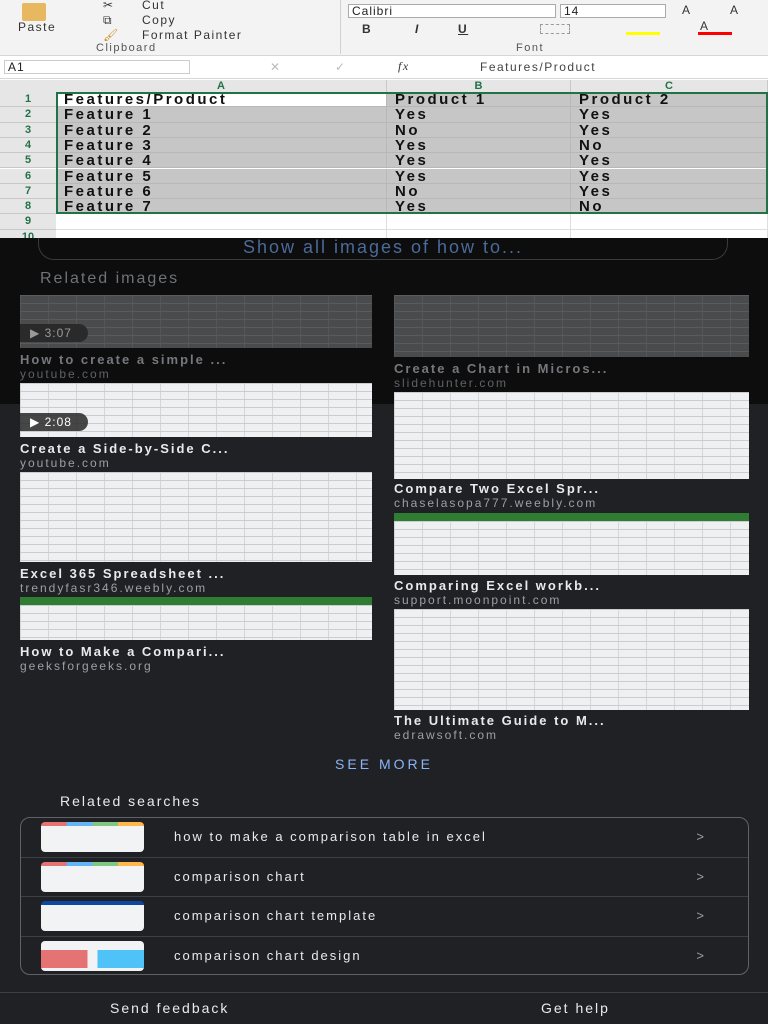 The width and height of the screenshot is (768, 1024). I want to click on footer-divider, so click(384, 992).